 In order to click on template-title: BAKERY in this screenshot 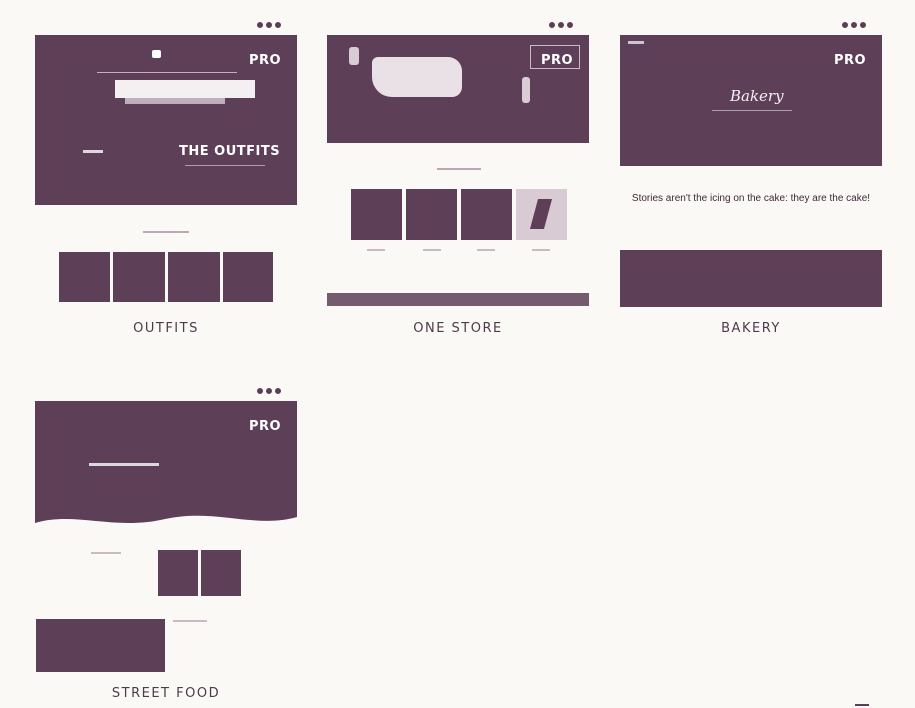, I will do `click(751, 328)`.